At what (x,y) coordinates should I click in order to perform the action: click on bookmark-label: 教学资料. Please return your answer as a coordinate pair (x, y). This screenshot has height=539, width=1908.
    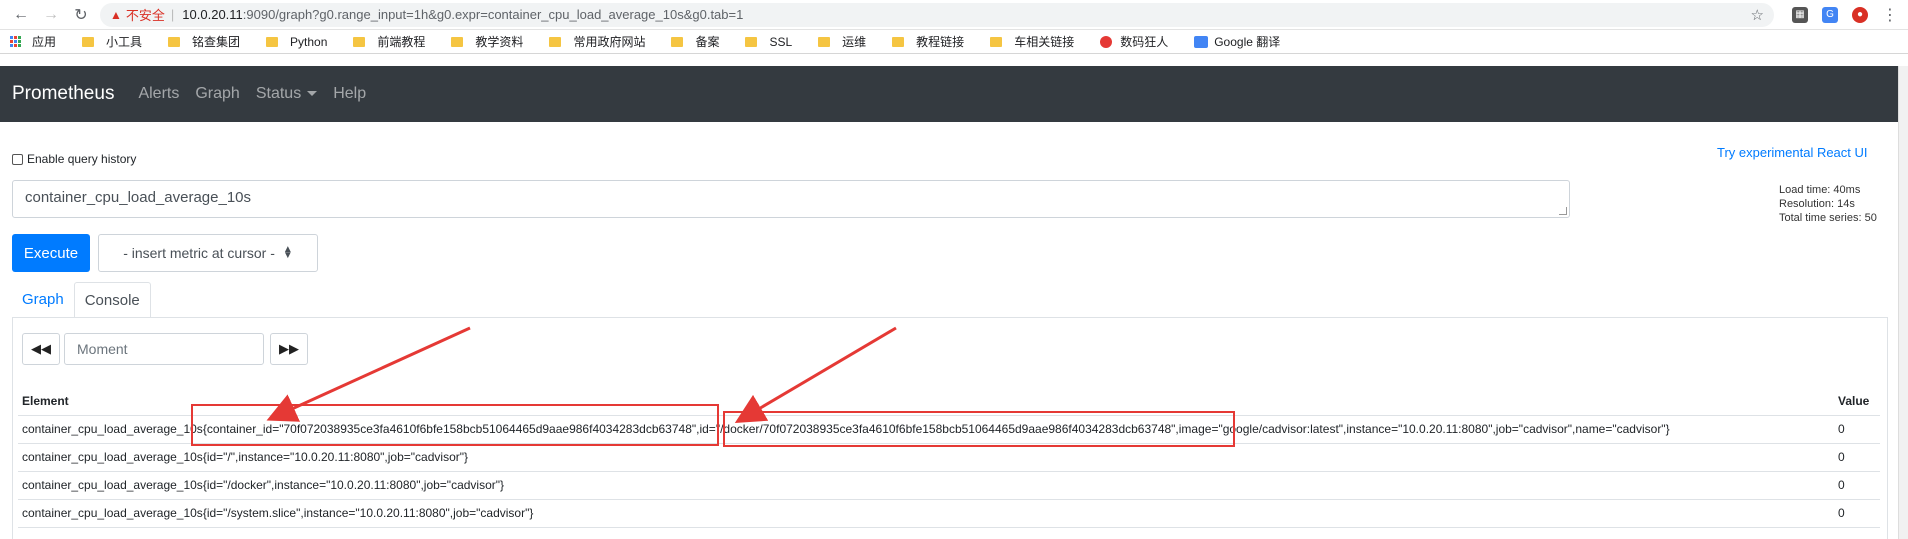
    Looking at the image, I should click on (499, 42).